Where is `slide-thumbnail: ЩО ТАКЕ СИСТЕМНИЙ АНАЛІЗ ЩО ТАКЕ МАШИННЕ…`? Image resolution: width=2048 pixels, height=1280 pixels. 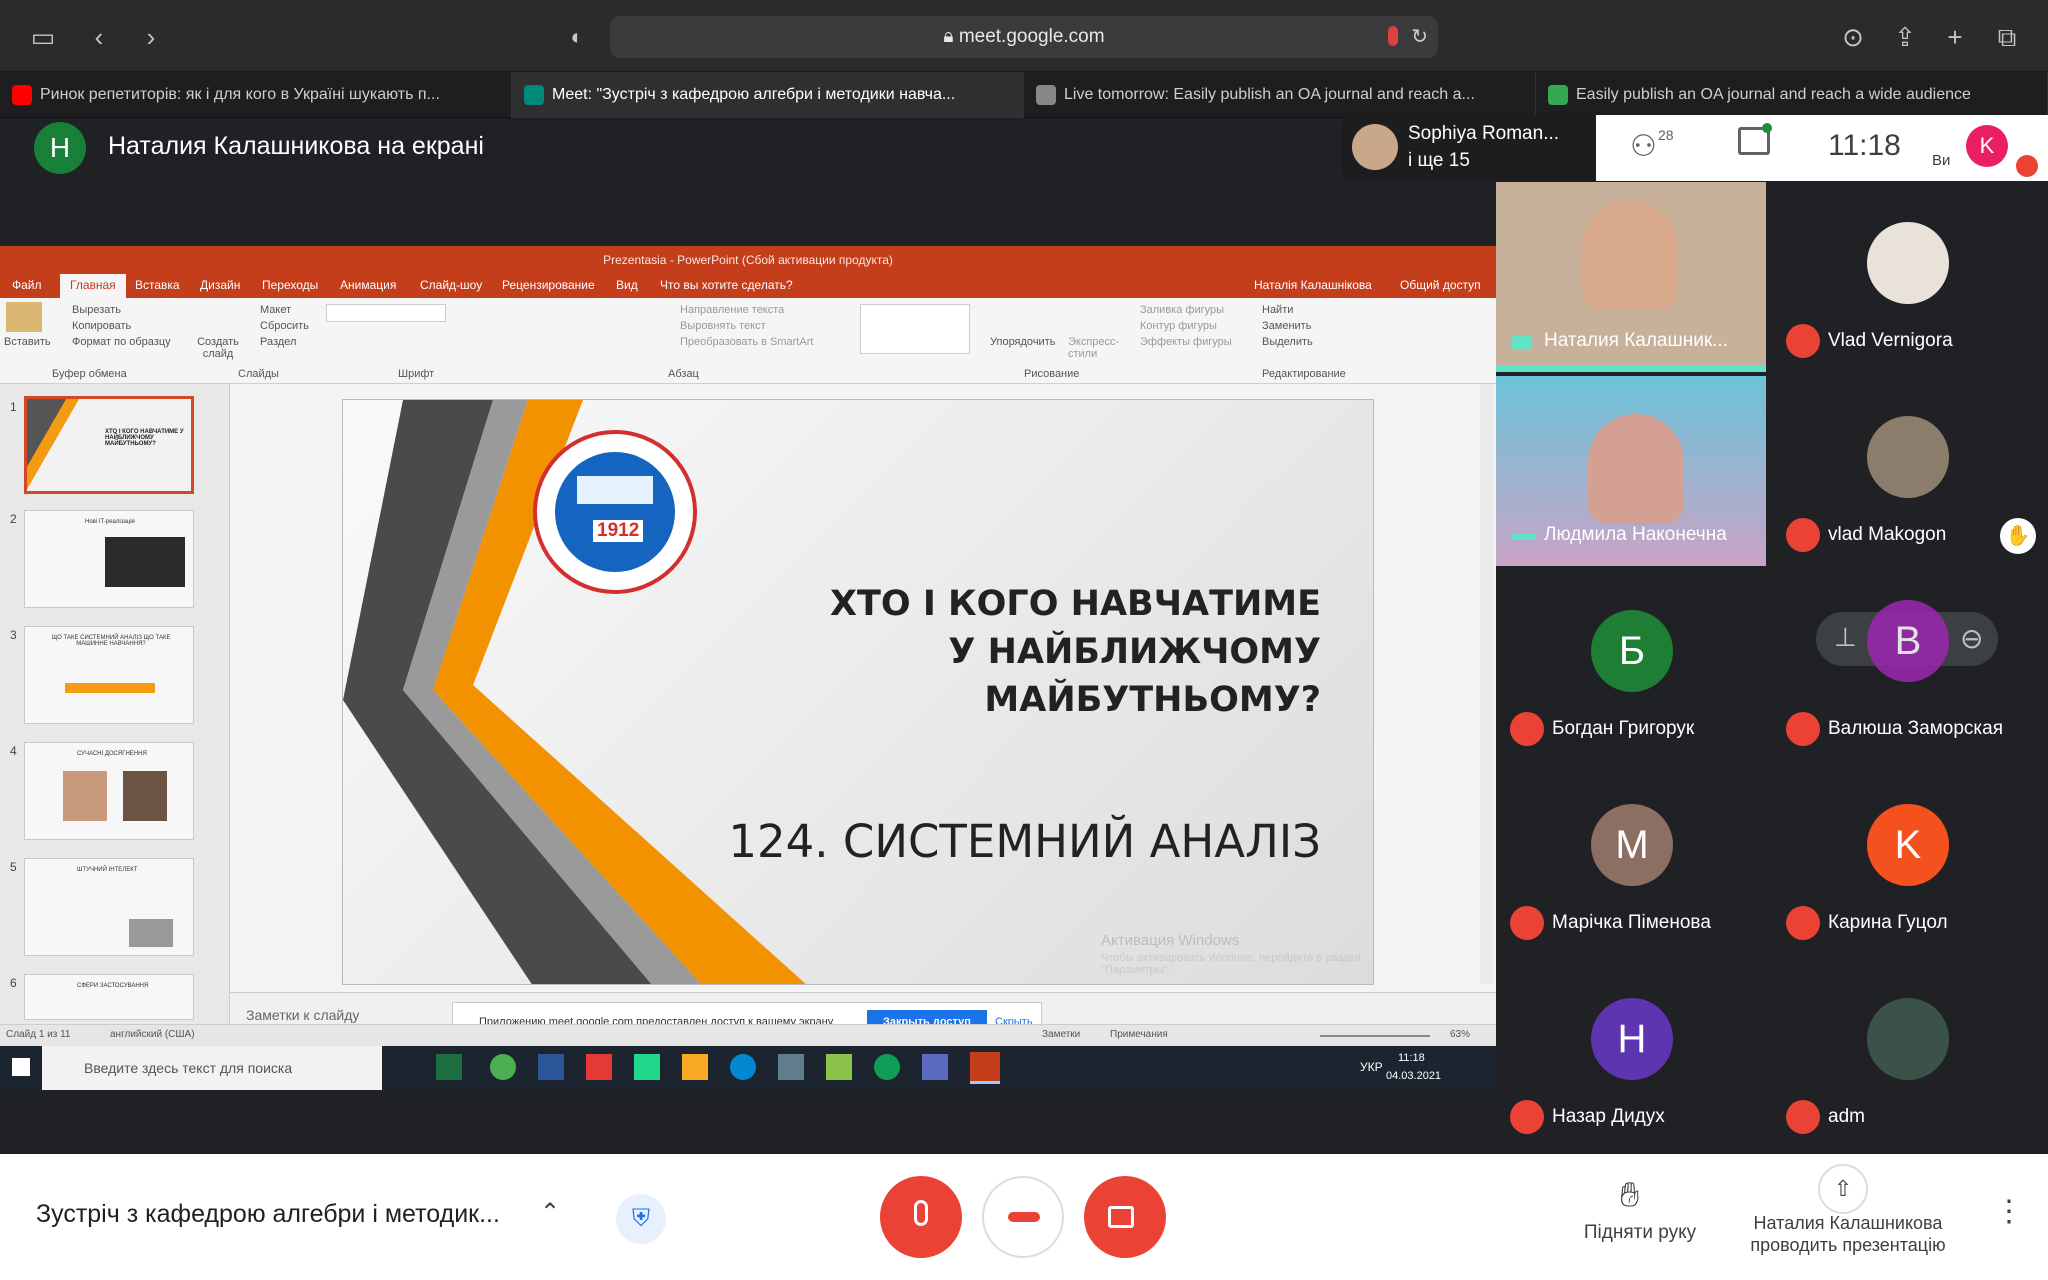
slide-thumbnail: ЩО ТАКЕ СИСТЕМНИЙ АНАЛІЗ ЩО ТАКЕ МАШИННЕ… is located at coordinates (109, 675).